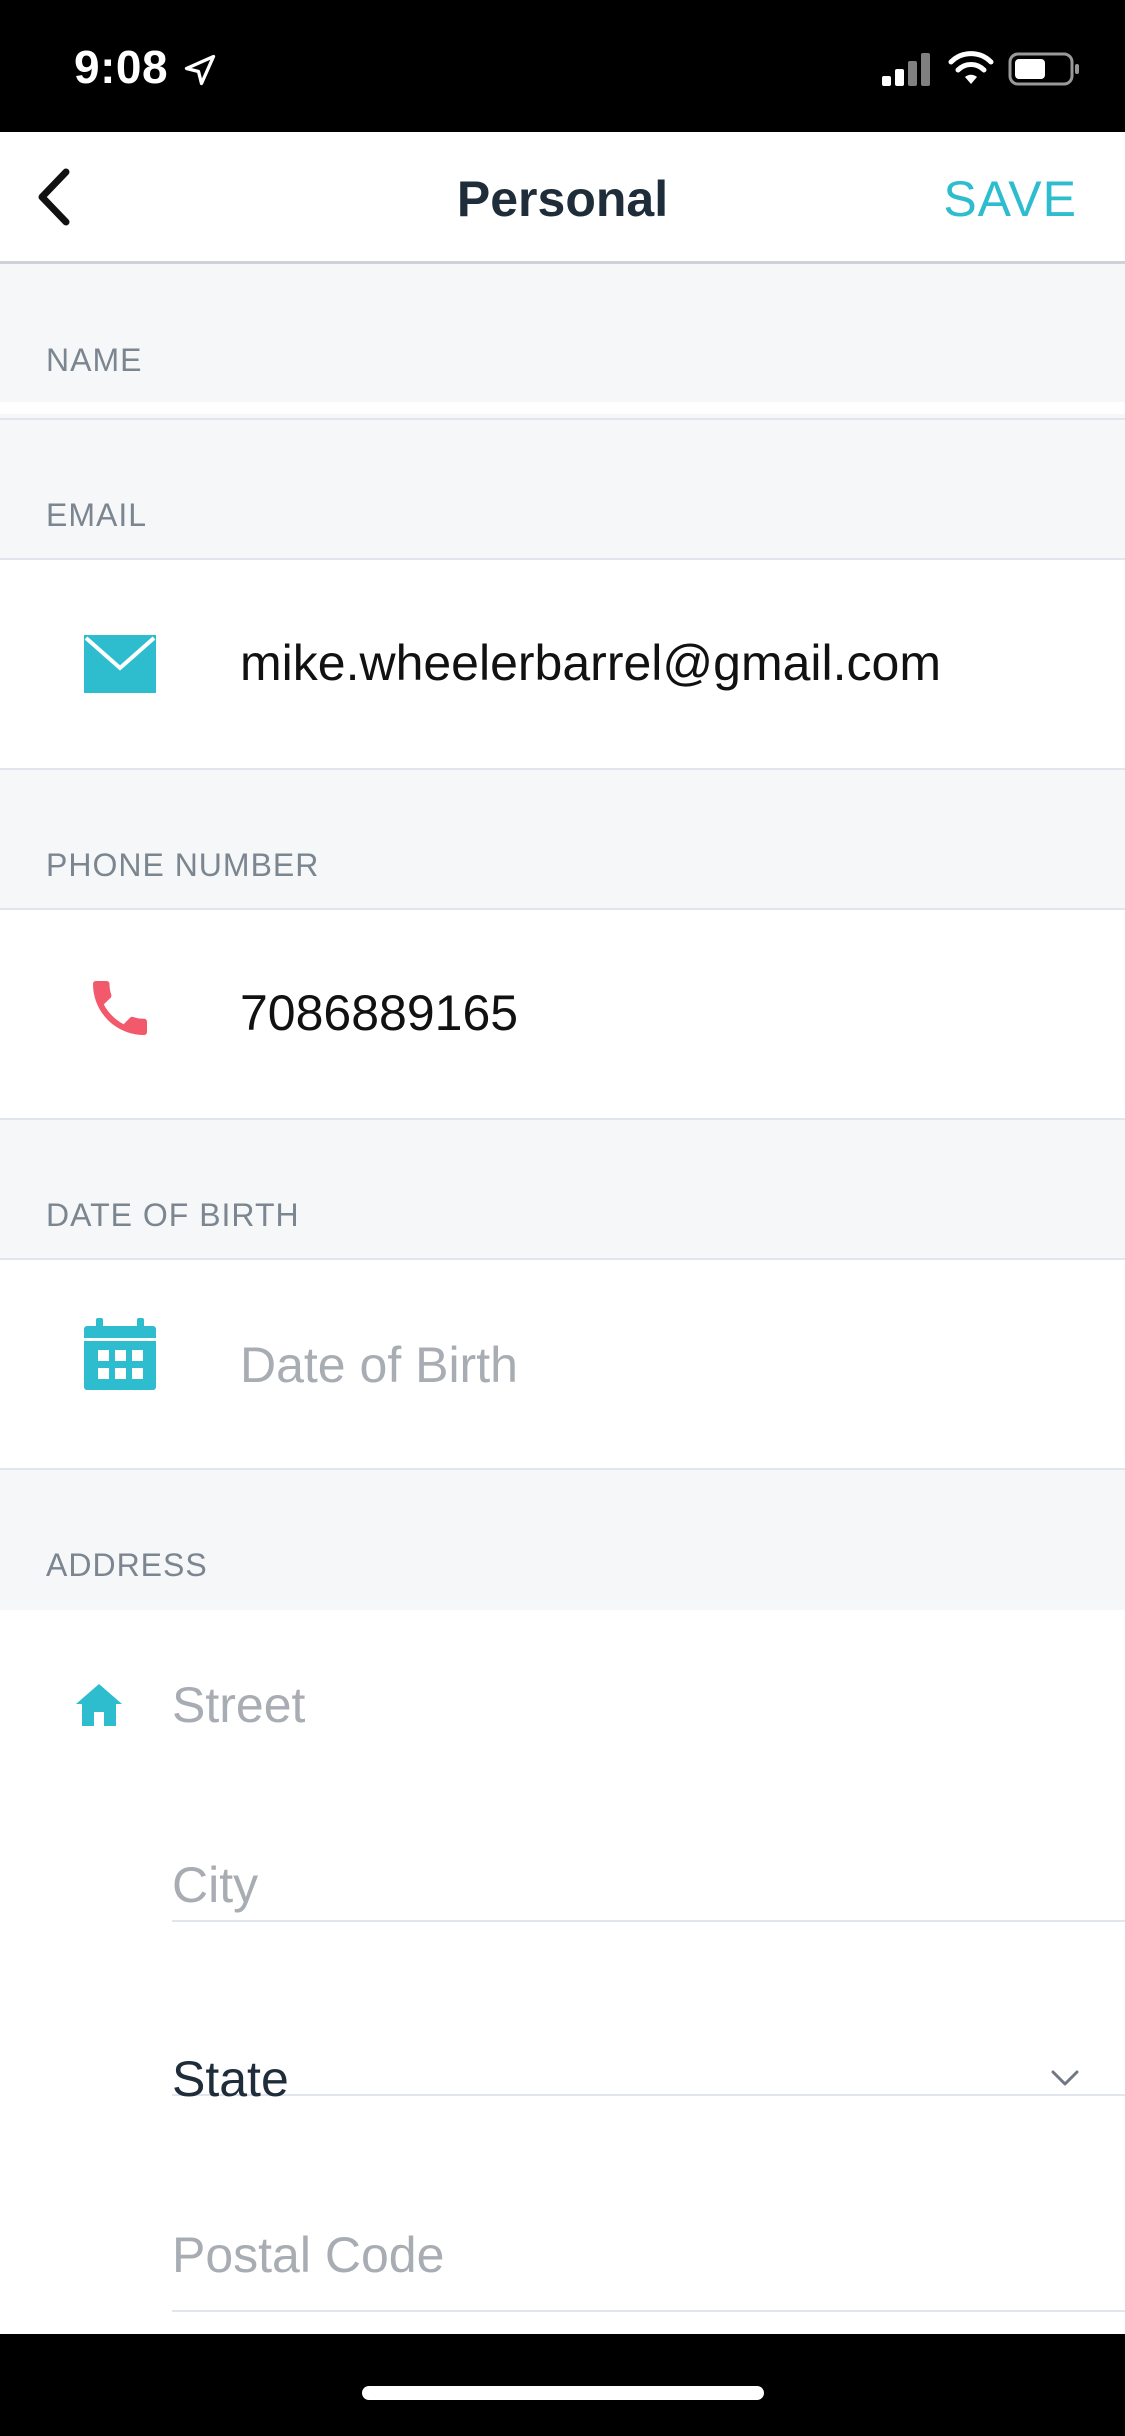 The width and height of the screenshot is (1125, 2436). What do you see at coordinates (562, 198) in the screenshot?
I see `nav-bar: Personal SAVE` at bounding box center [562, 198].